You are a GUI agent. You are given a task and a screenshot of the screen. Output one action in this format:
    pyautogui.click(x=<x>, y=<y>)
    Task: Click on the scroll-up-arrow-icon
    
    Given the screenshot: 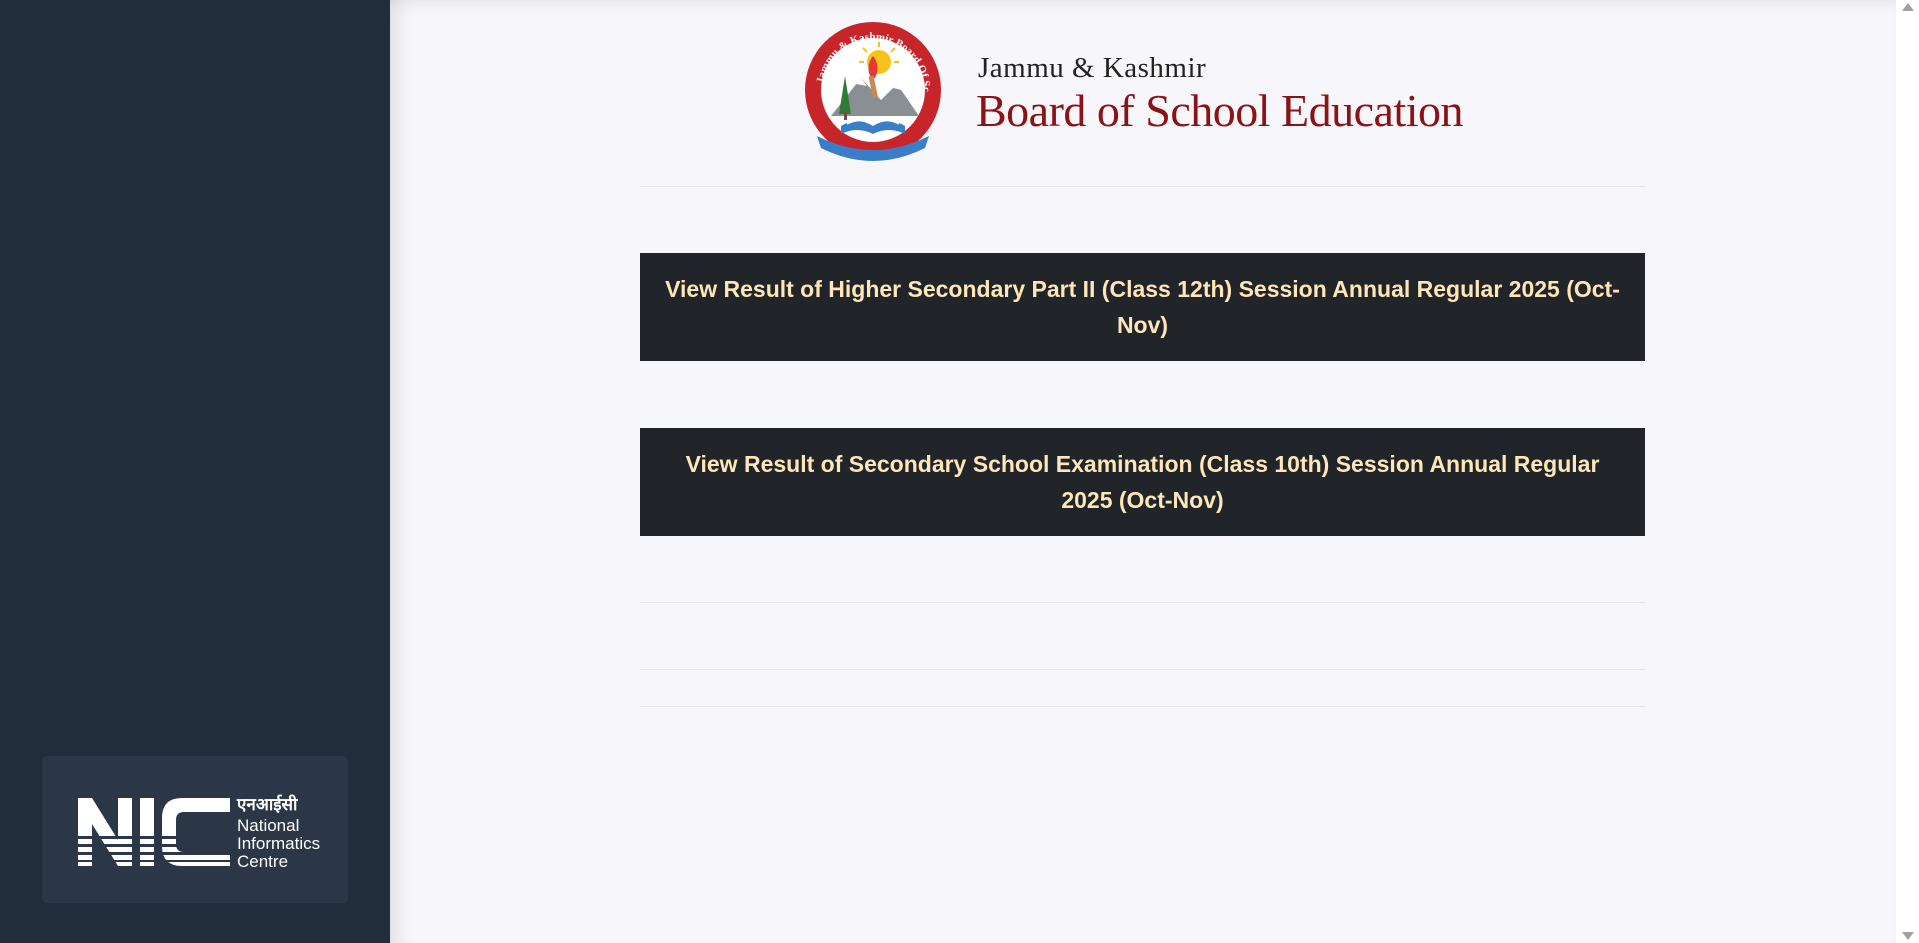 What is the action you would take?
    pyautogui.click(x=1908, y=7)
    